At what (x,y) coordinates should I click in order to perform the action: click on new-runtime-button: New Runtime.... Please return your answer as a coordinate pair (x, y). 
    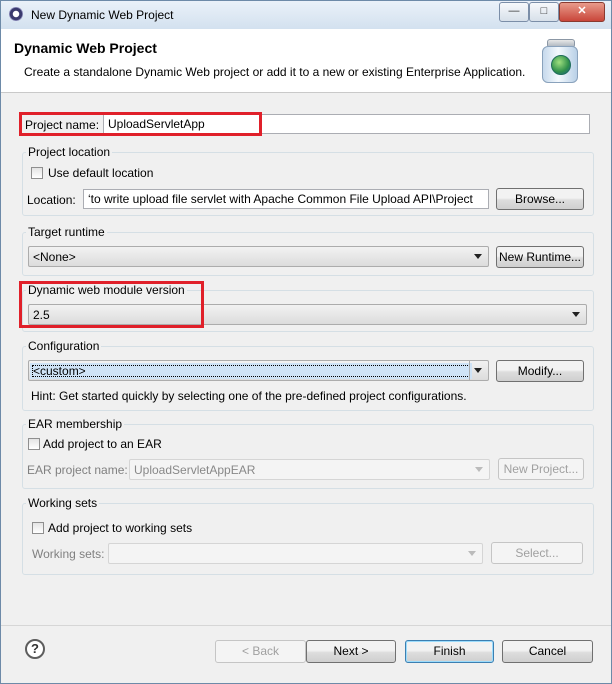
    Looking at the image, I should click on (540, 257).